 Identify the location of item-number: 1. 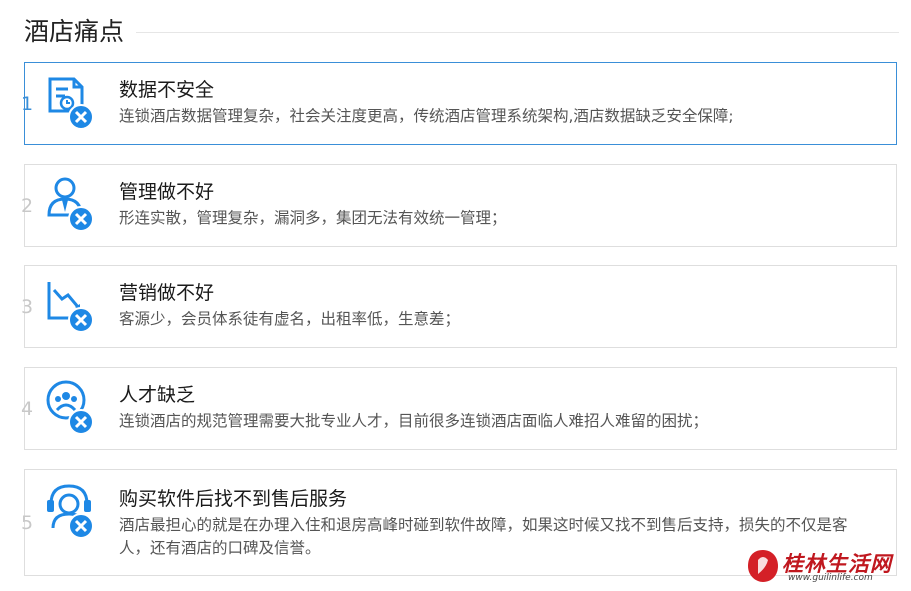
(27, 104).